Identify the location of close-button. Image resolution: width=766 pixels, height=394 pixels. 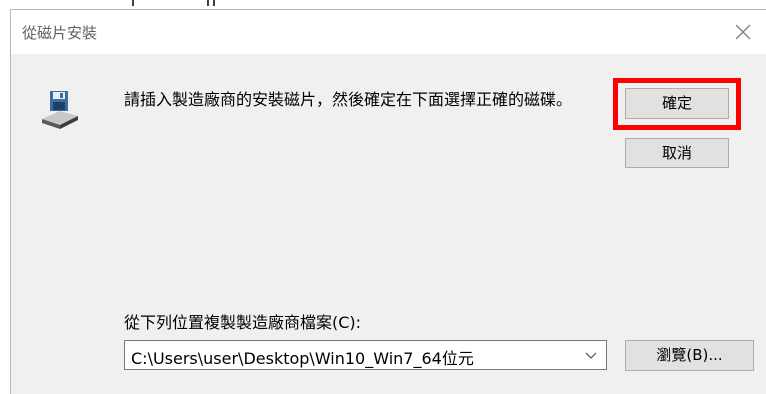
(743, 32).